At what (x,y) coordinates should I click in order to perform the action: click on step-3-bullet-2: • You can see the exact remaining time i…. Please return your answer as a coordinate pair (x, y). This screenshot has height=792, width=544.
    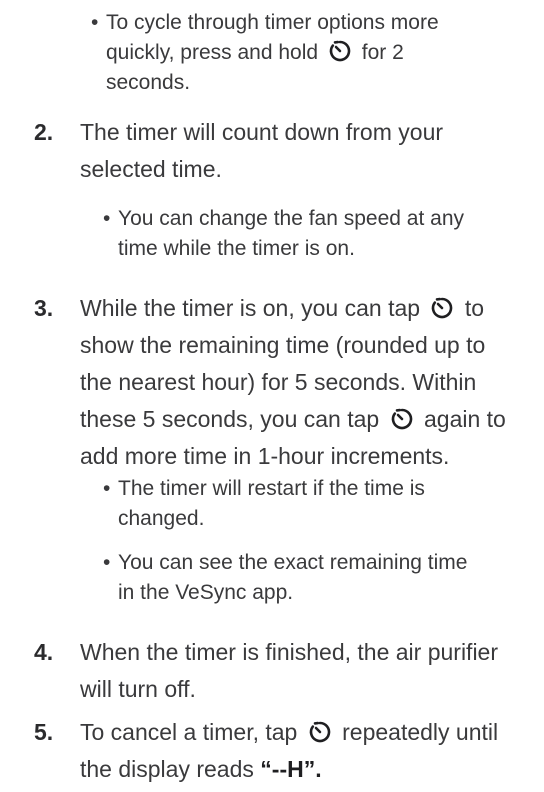
    Looking at the image, I should click on (290, 578).